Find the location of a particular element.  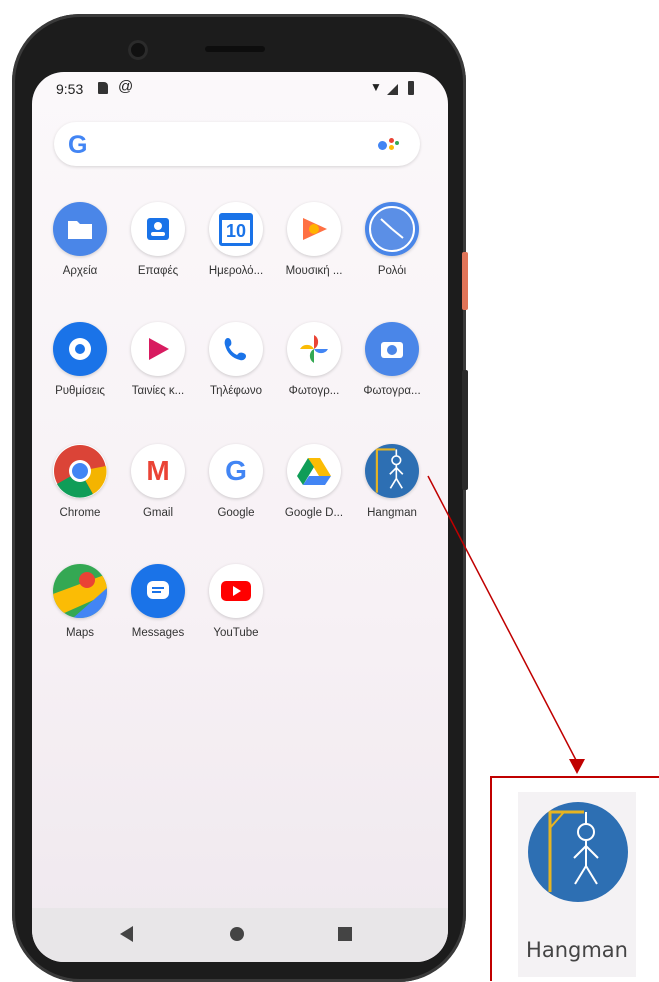

app-clock: Ρολόι is located at coordinates (392, 239).